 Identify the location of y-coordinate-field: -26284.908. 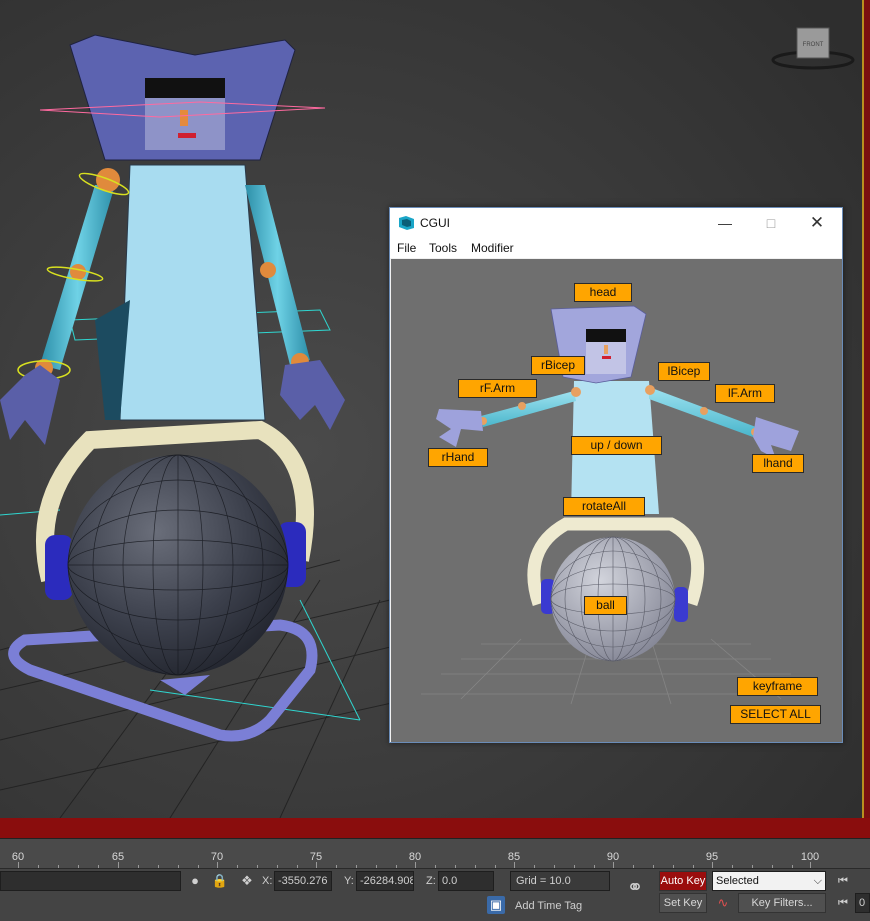
(385, 881).